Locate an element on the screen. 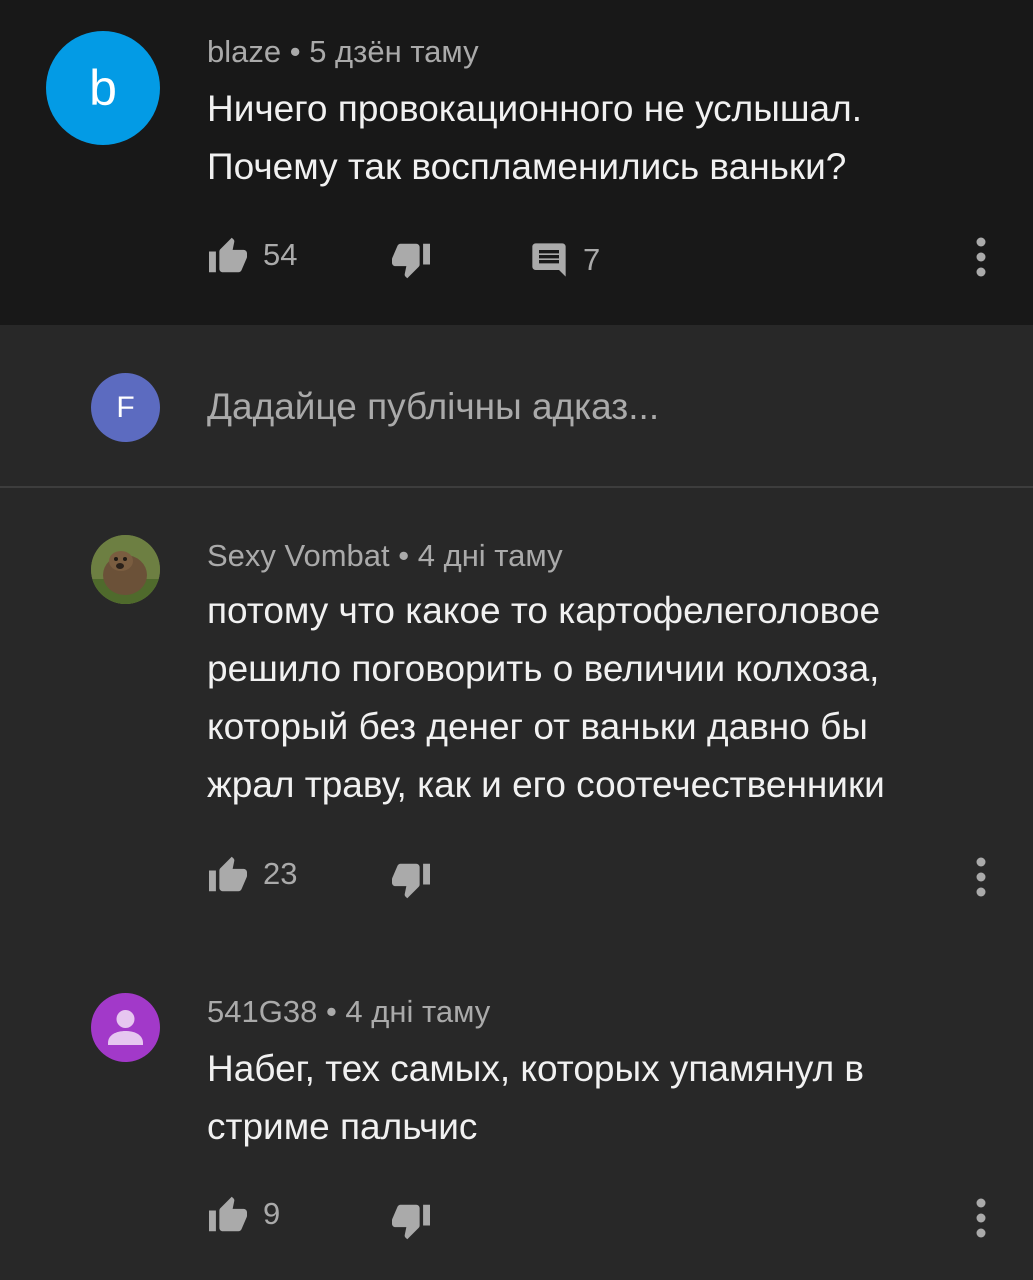  person-icon is located at coordinates (125, 1027).